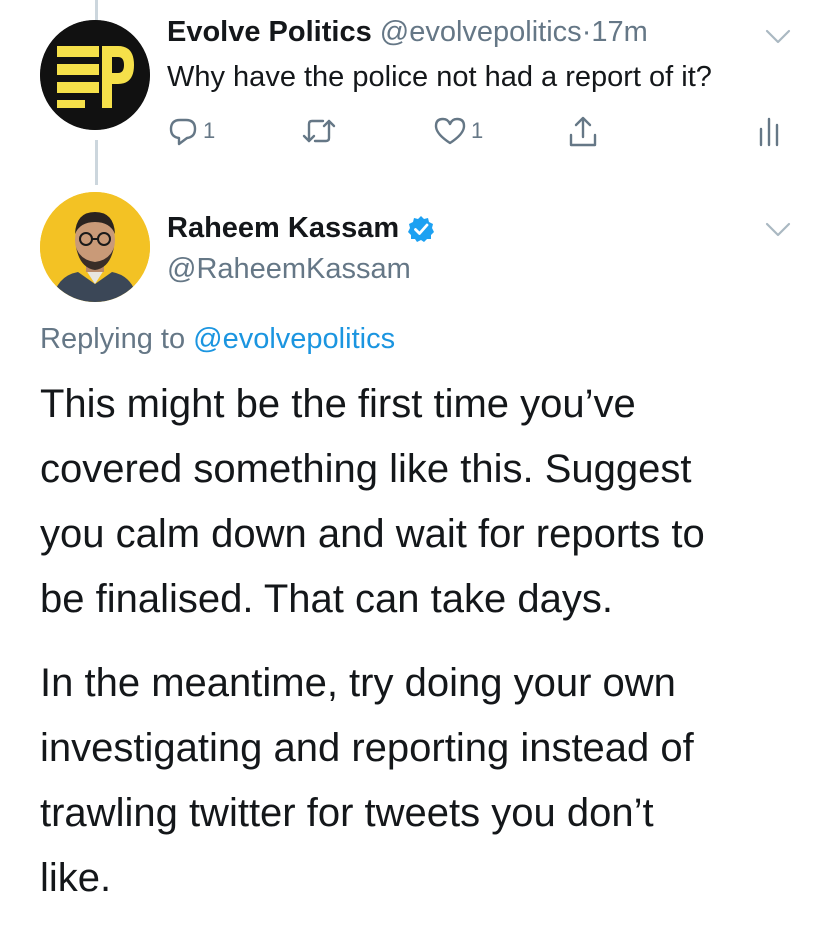  I want to click on verified-badge-icon, so click(421, 228).